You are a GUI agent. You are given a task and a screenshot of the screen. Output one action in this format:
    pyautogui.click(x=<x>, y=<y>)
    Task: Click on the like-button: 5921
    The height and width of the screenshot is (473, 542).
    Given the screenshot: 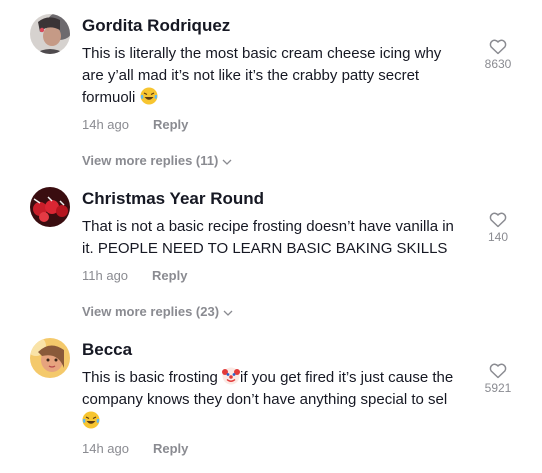 What is the action you would take?
    pyautogui.click(x=498, y=379)
    